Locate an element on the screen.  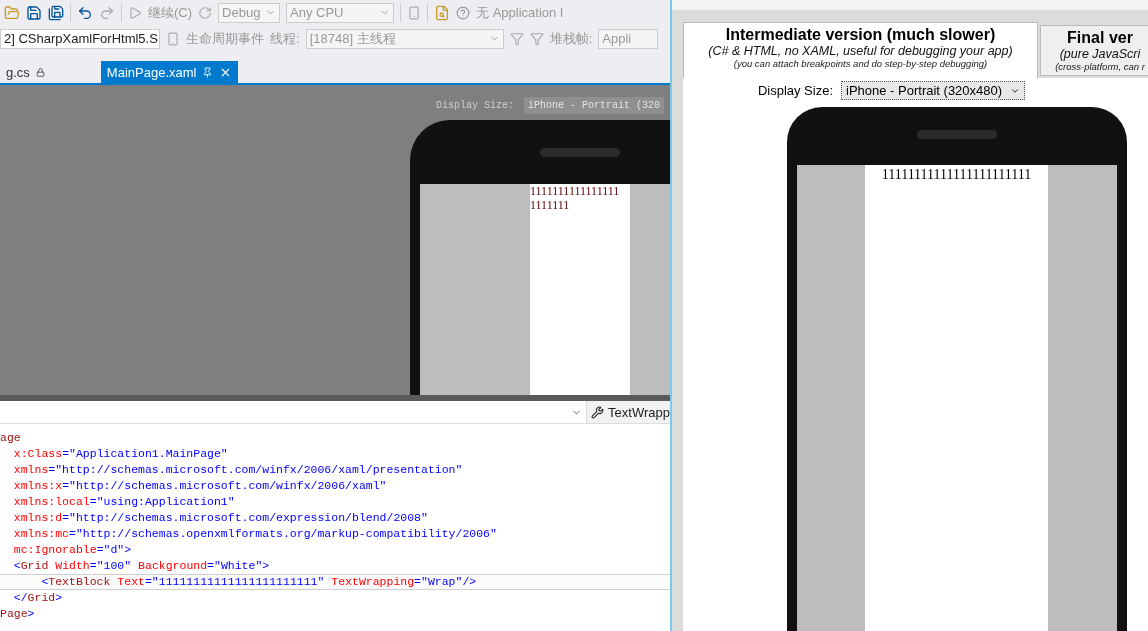
file-search-icon is located at coordinates (442, 12).